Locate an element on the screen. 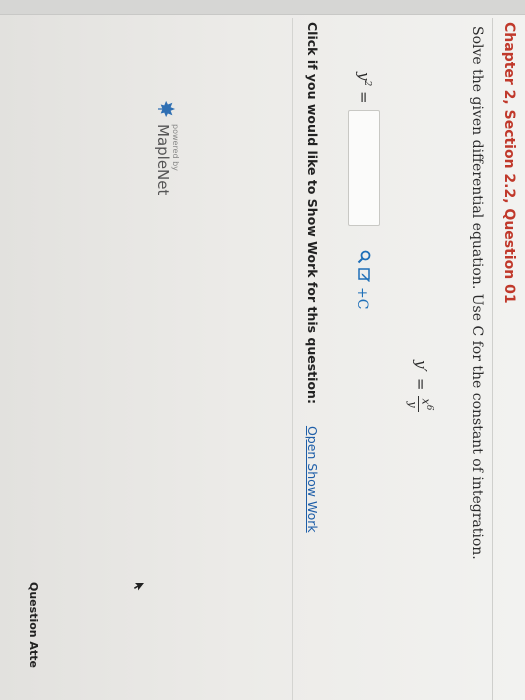 The height and width of the screenshot is (700, 525). equation-denominator: y is located at coordinates (413, 404).